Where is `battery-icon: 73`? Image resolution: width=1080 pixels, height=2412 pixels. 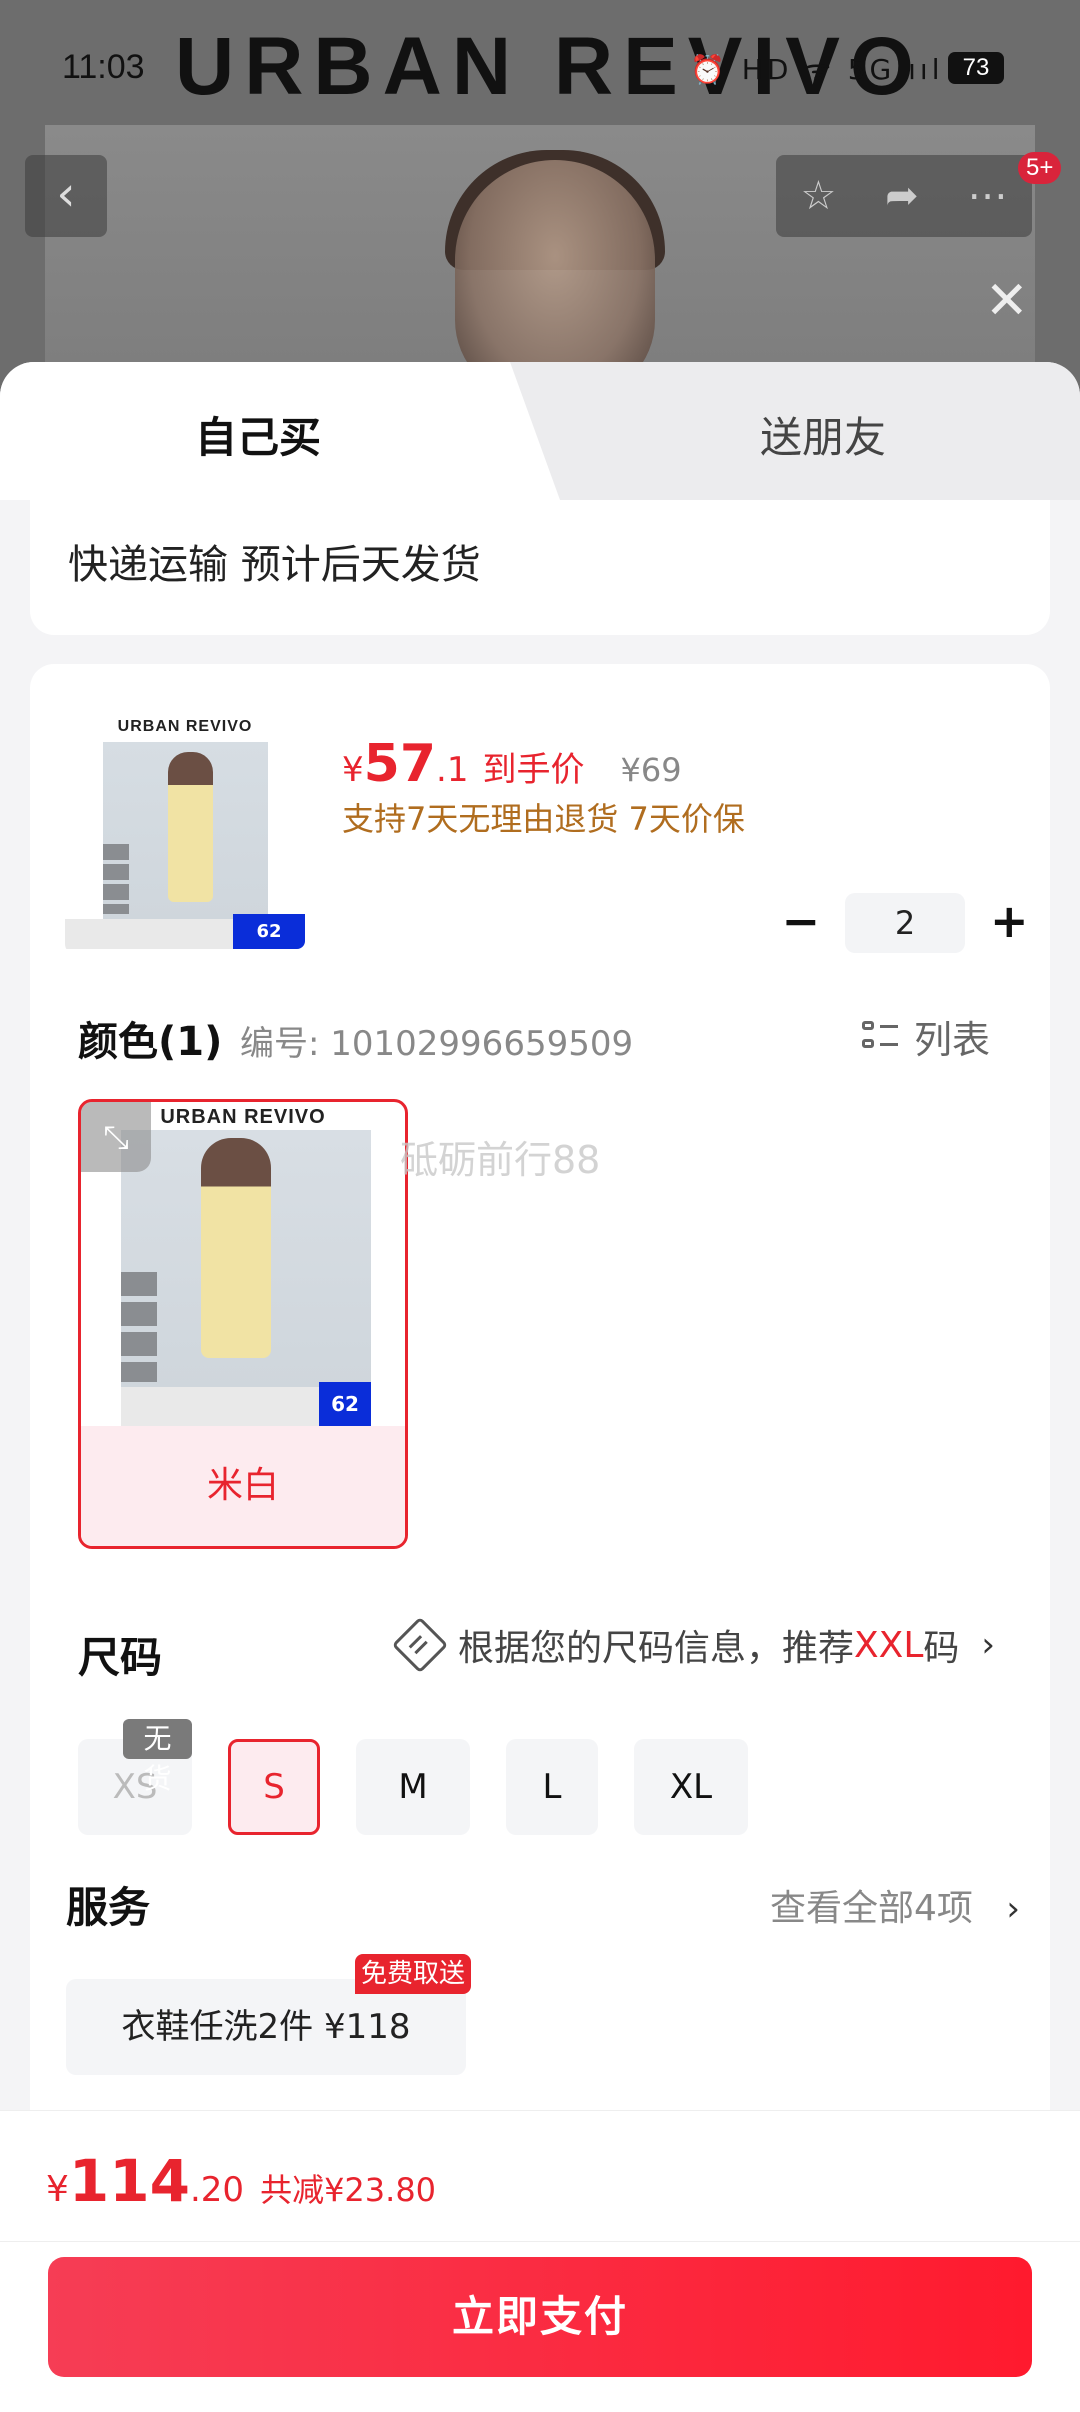 battery-icon: 73 is located at coordinates (976, 68).